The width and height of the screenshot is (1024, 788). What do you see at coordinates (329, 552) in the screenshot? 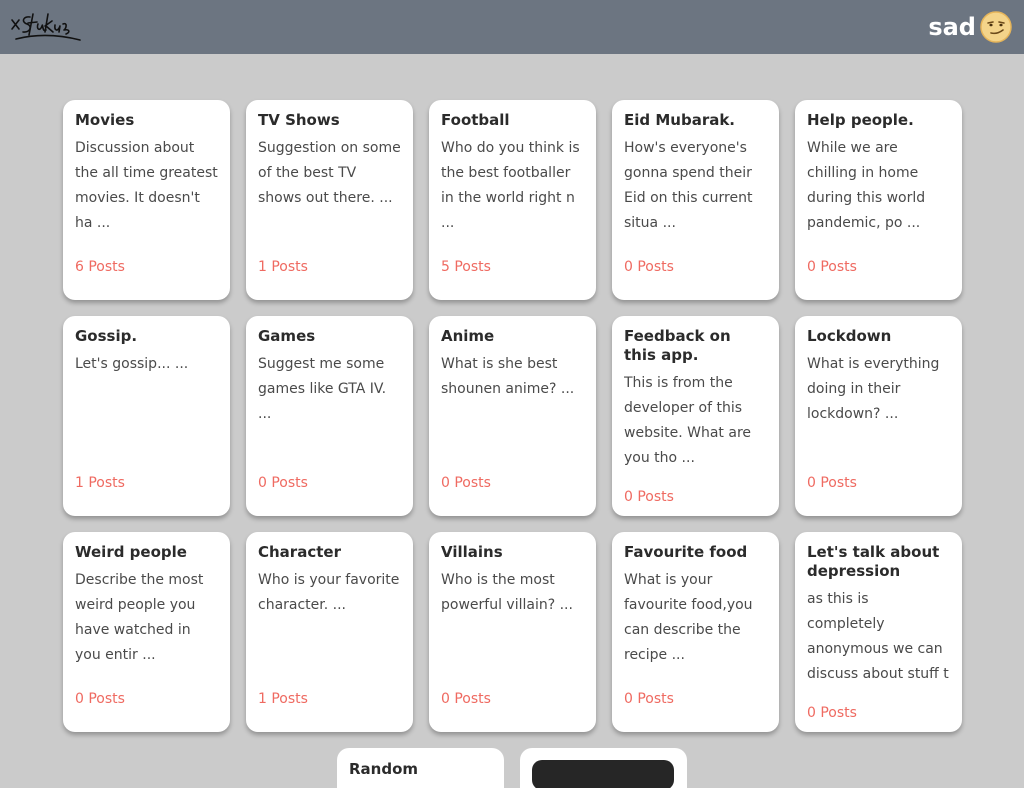
I see `topic-title: Character` at bounding box center [329, 552].